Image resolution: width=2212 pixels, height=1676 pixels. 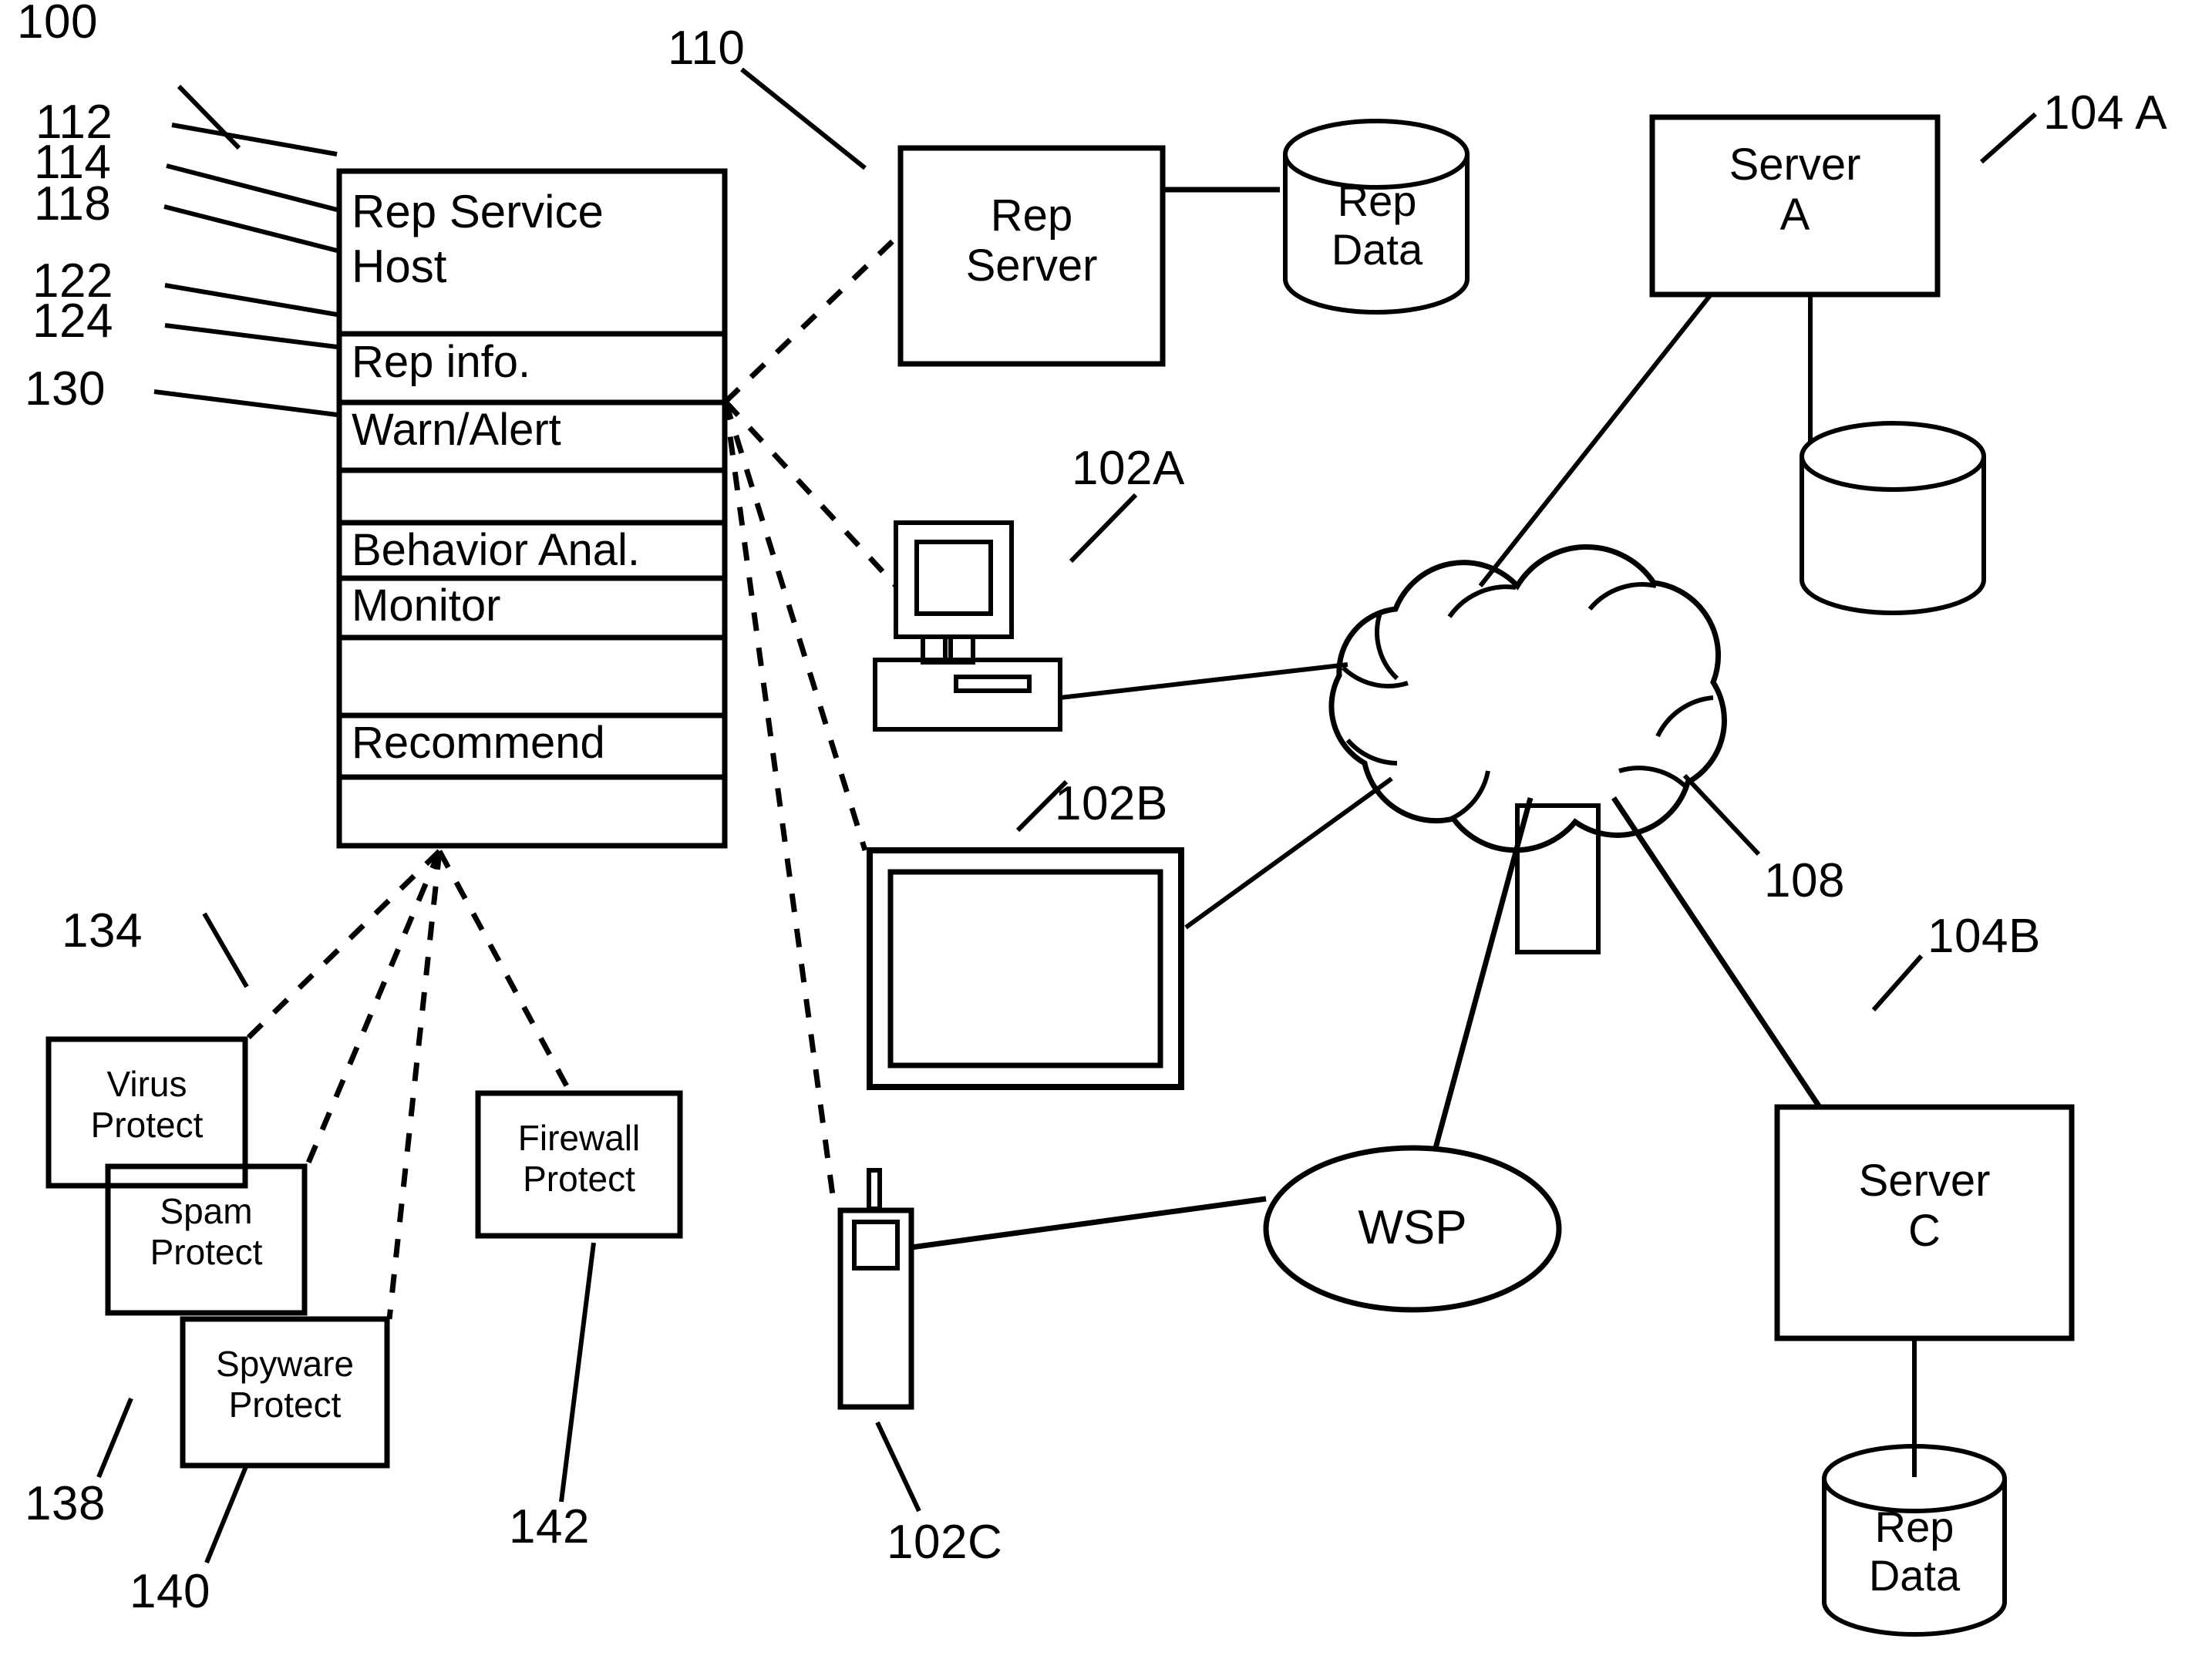 What do you see at coordinates (1914, 1551) in the screenshot?
I see `rep-data-bottom-label: Rep Data` at bounding box center [1914, 1551].